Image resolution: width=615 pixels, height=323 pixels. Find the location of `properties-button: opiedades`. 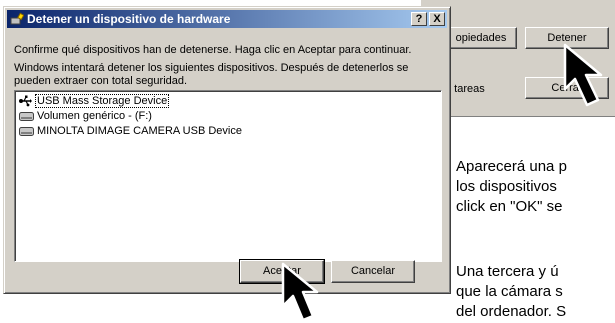

properties-button: opiedades is located at coordinates (481, 38).